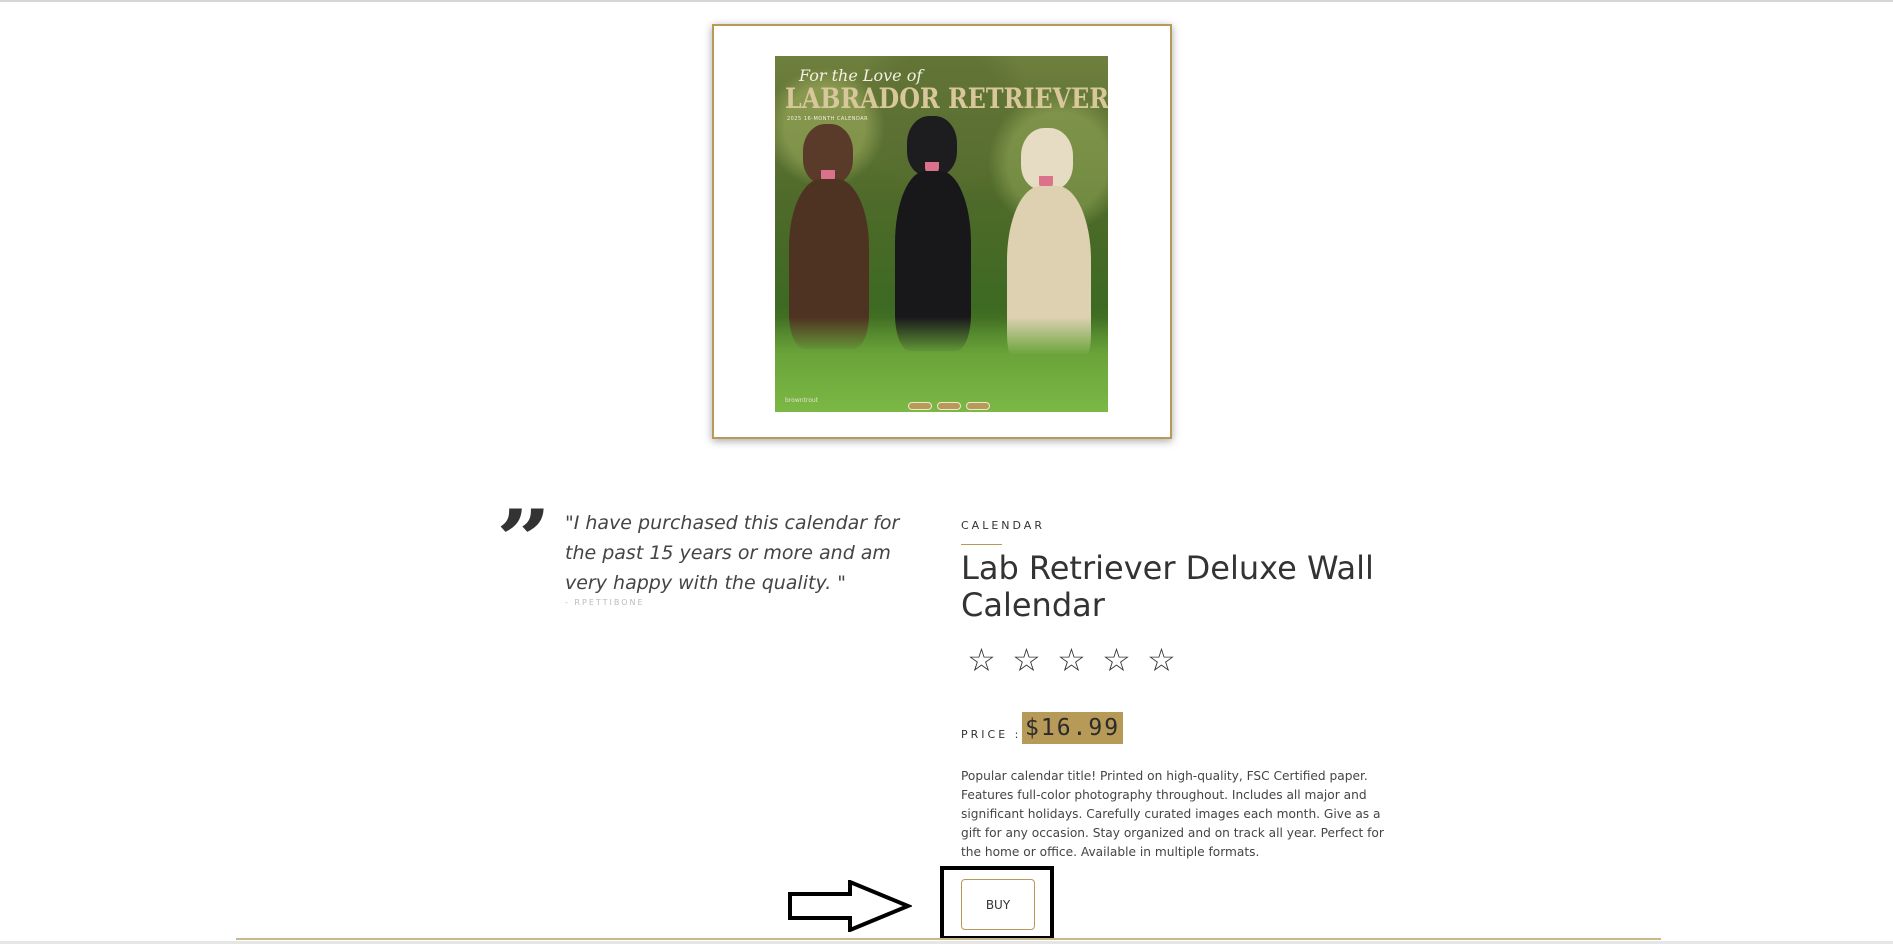 This screenshot has width=1893, height=944. What do you see at coordinates (998, 904) in the screenshot?
I see `buy-button: BUY` at bounding box center [998, 904].